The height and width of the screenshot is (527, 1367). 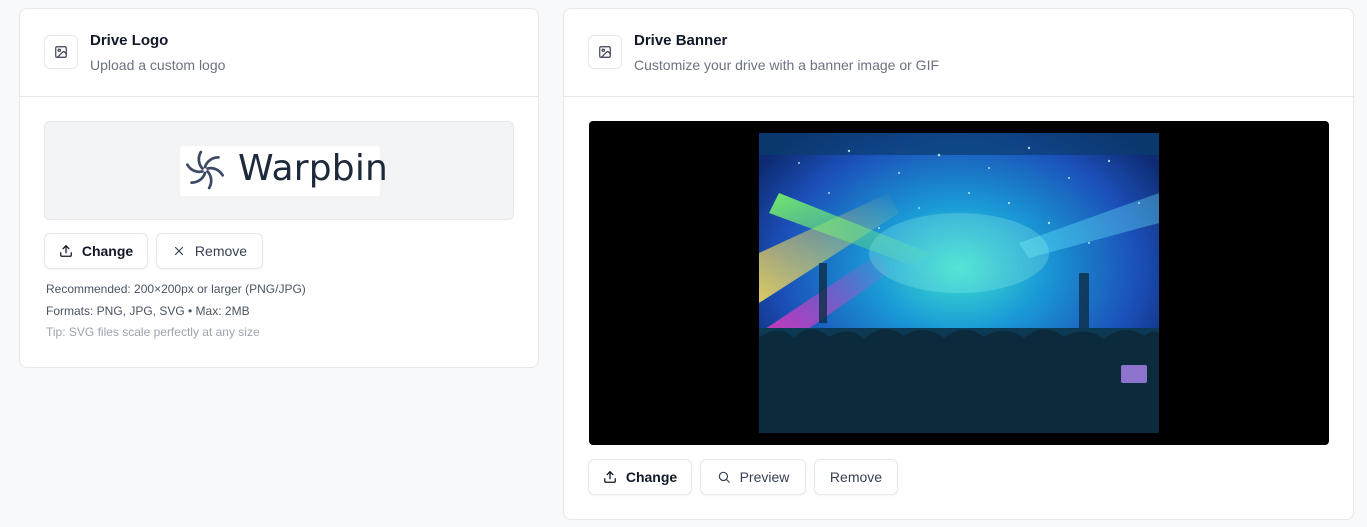 What do you see at coordinates (681, 40) in the screenshot?
I see `drive-banner-title: Drive Banner` at bounding box center [681, 40].